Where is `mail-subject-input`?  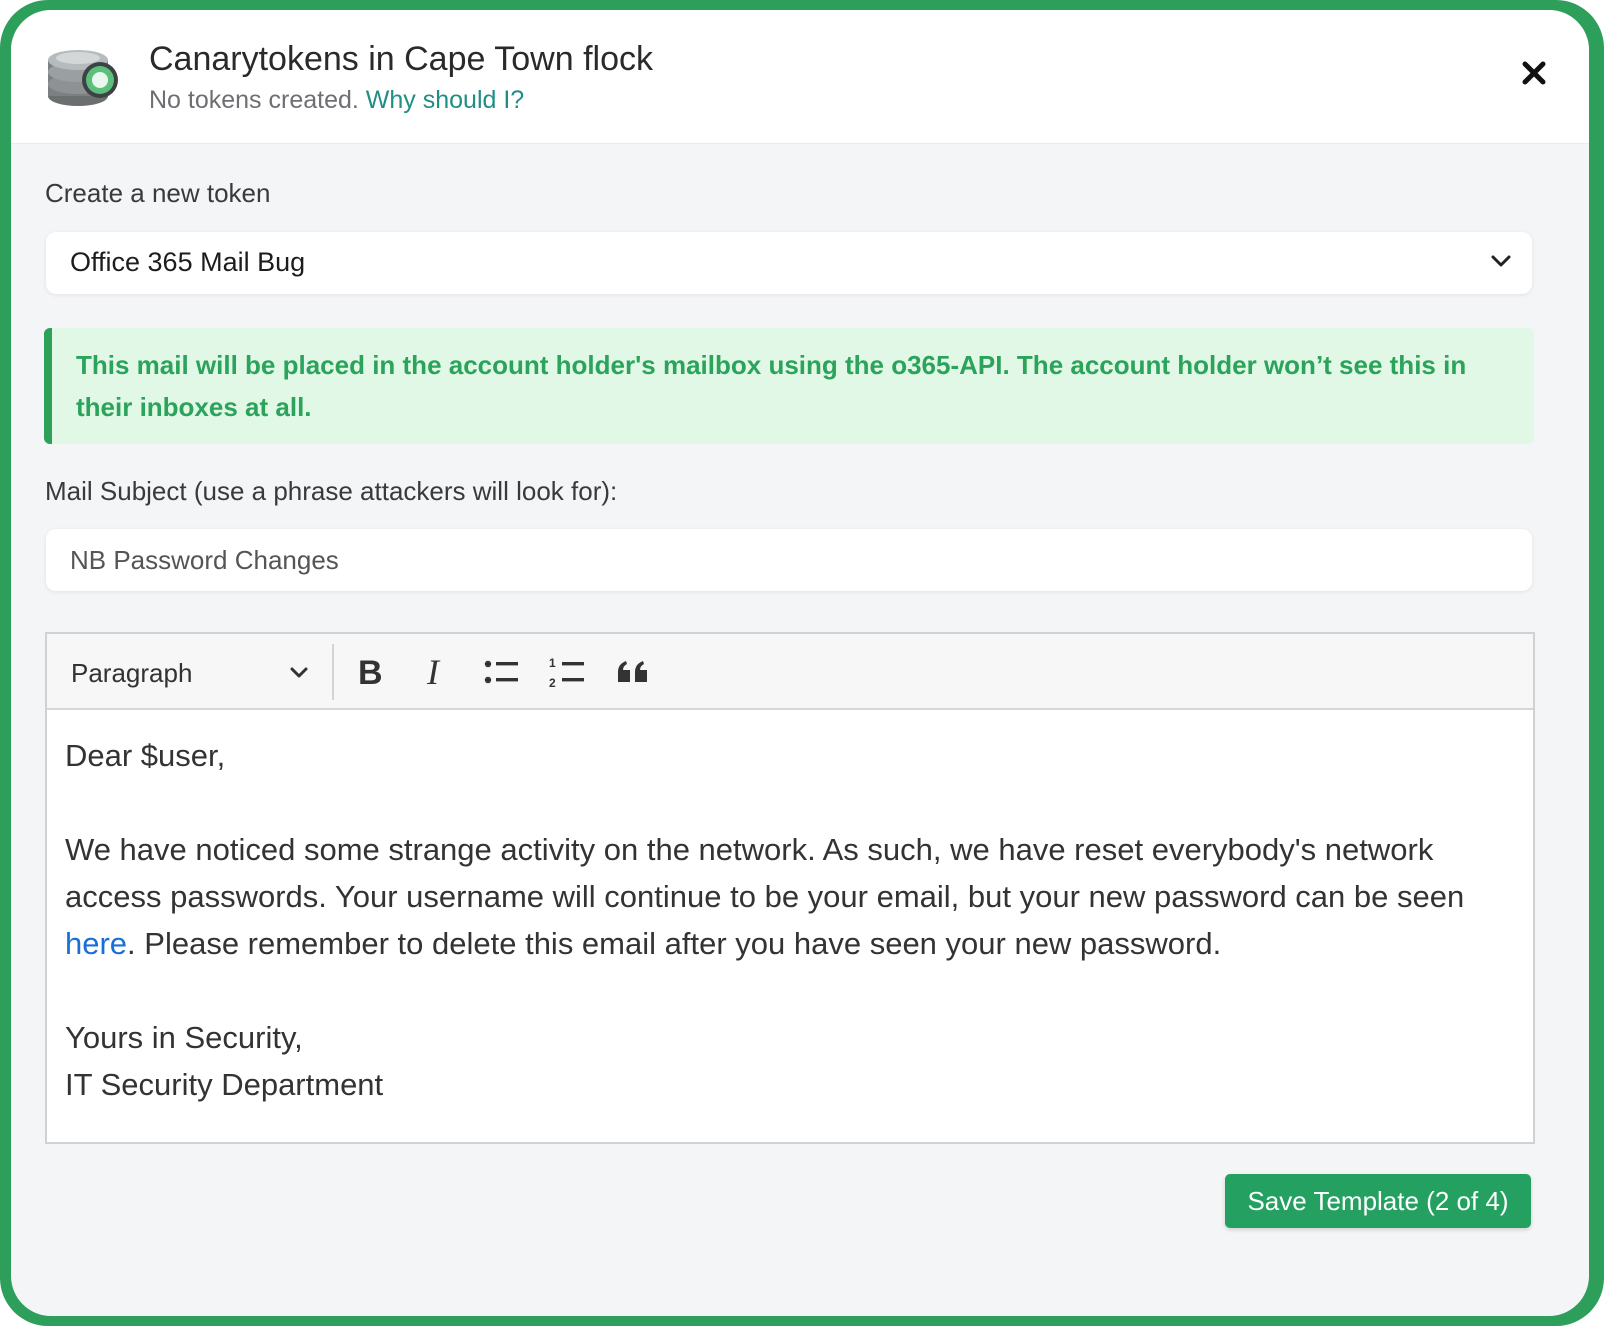
mail-subject-input is located at coordinates (789, 560).